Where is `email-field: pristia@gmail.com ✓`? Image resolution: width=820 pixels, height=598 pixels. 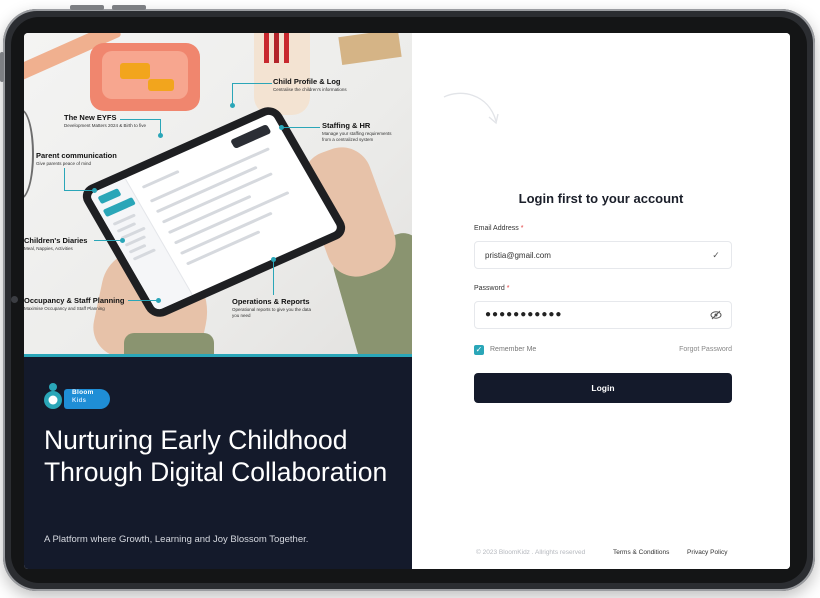
email-field: pristia@gmail.com ✓ is located at coordinates (603, 255).